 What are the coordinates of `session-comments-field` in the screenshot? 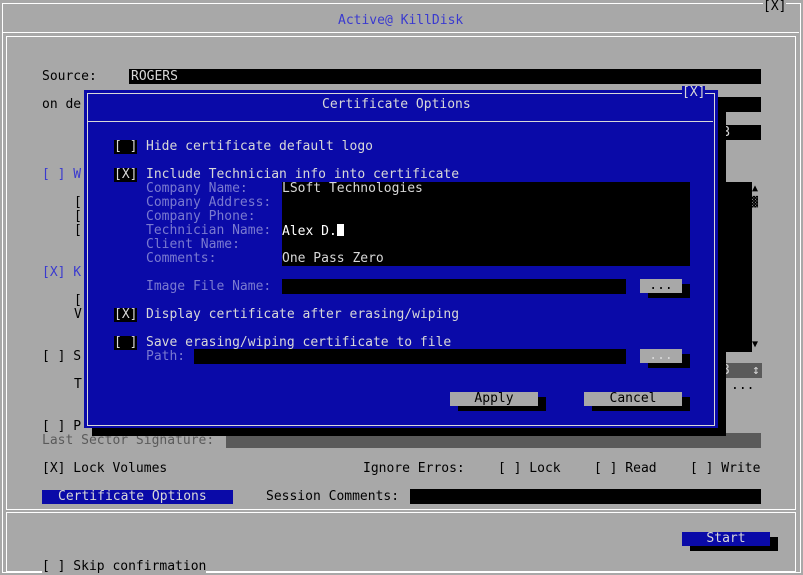 It's located at (585, 496).